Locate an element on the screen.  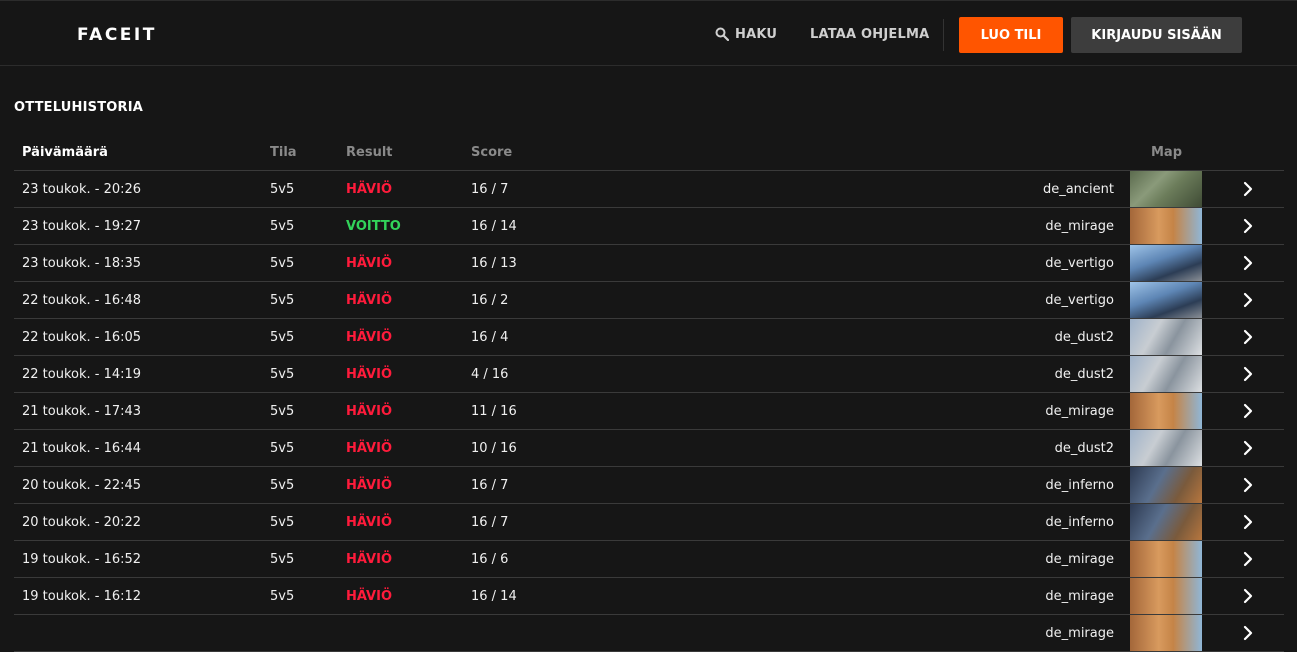
column-header-score: Score is located at coordinates (492, 152).